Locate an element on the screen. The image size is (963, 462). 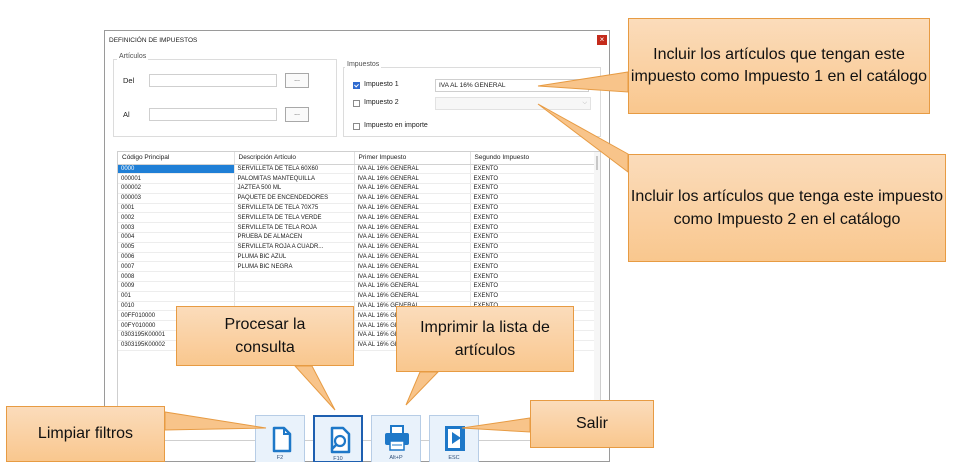
cell-codigo: 0008 is located at coordinates (176, 277).